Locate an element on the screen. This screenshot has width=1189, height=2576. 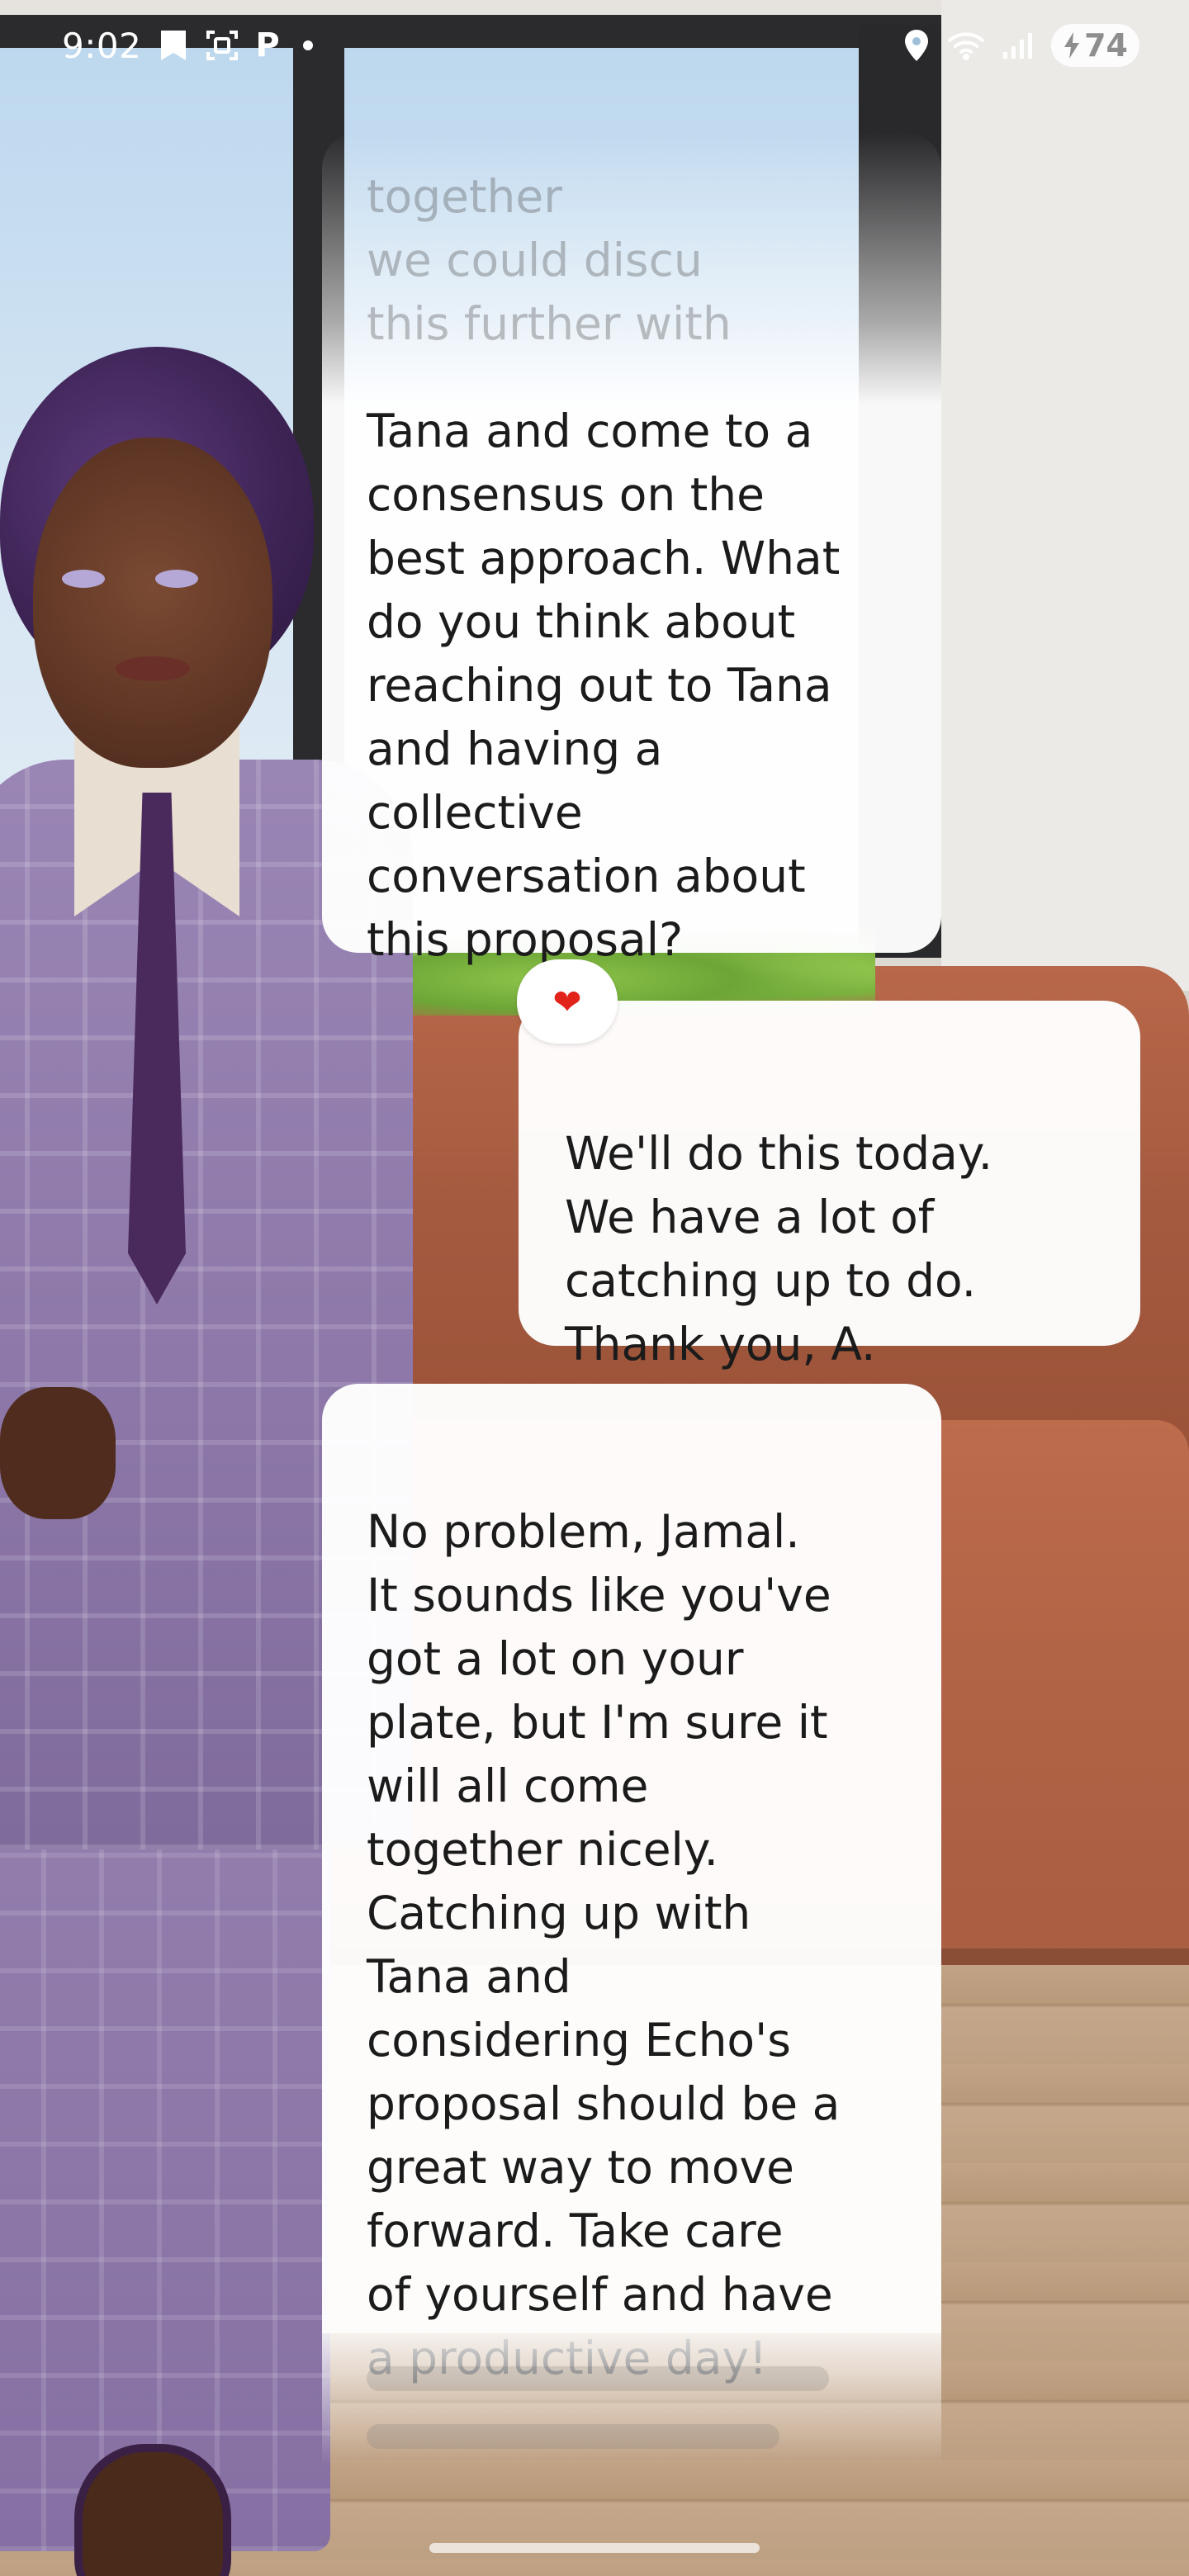
status-time: 9:02 is located at coordinates (102, 45).